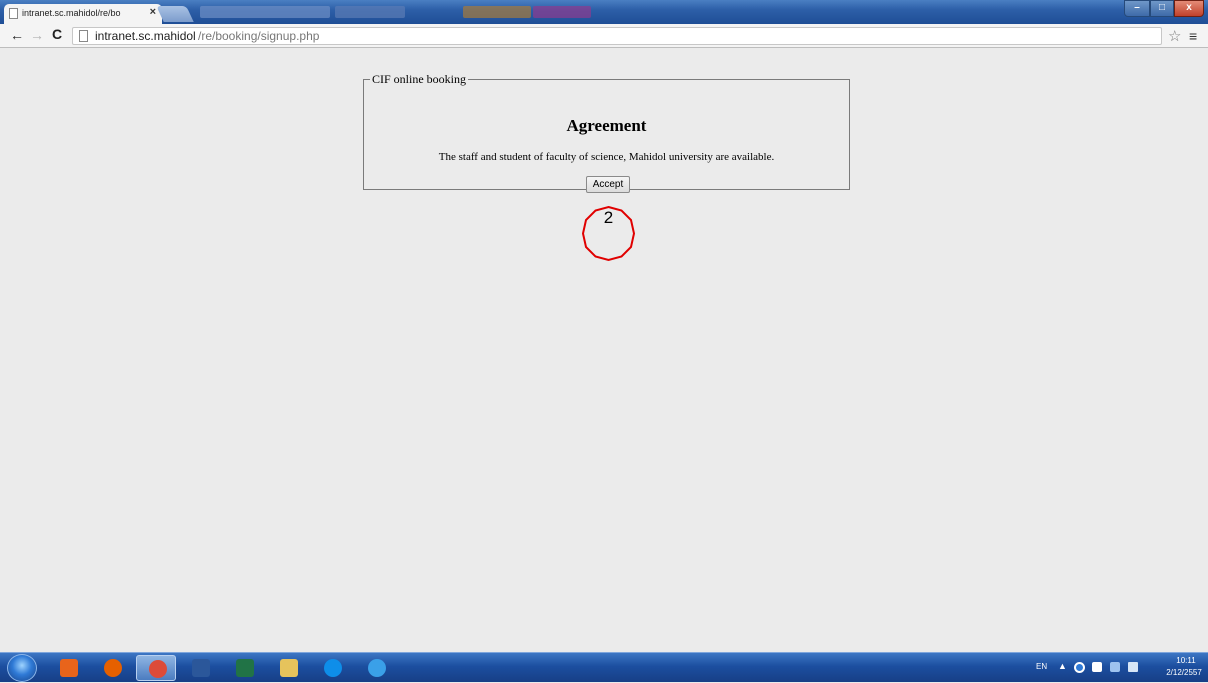 This screenshot has width=1208, height=683. I want to click on annotation-marker: 2, so click(608, 233).